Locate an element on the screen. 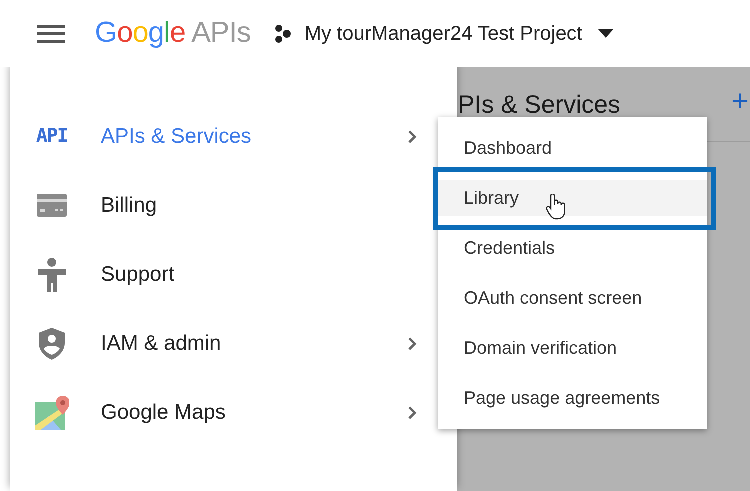 The width and height of the screenshot is (750, 491). map-icon is located at coordinates (52, 413).